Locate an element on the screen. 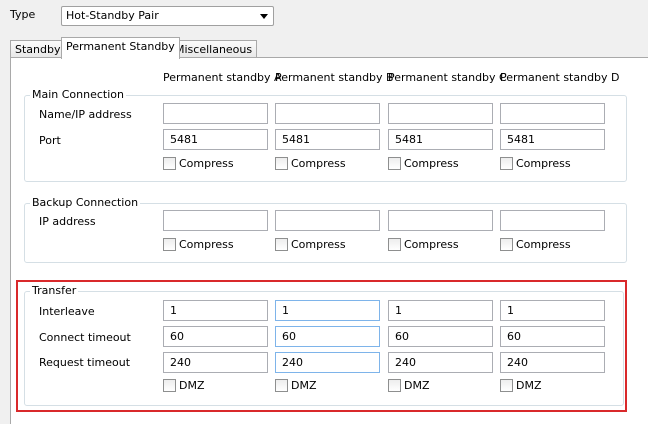 This screenshot has height=424, width=648. request-timeout-input-a: 240 is located at coordinates (215, 362).